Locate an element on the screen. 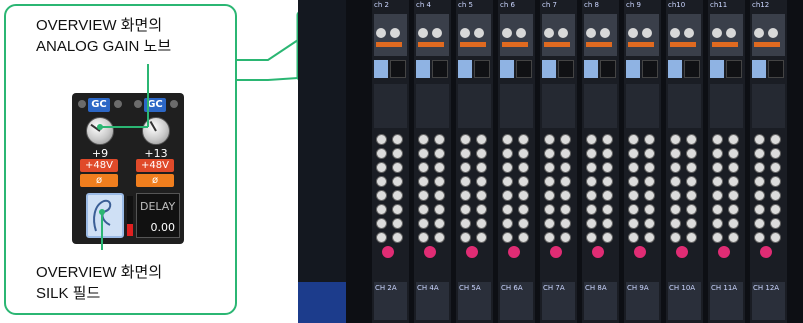 The width and height of the screenshot is (803, 323). gc-badge: GC is located at coordinates (155, 105).